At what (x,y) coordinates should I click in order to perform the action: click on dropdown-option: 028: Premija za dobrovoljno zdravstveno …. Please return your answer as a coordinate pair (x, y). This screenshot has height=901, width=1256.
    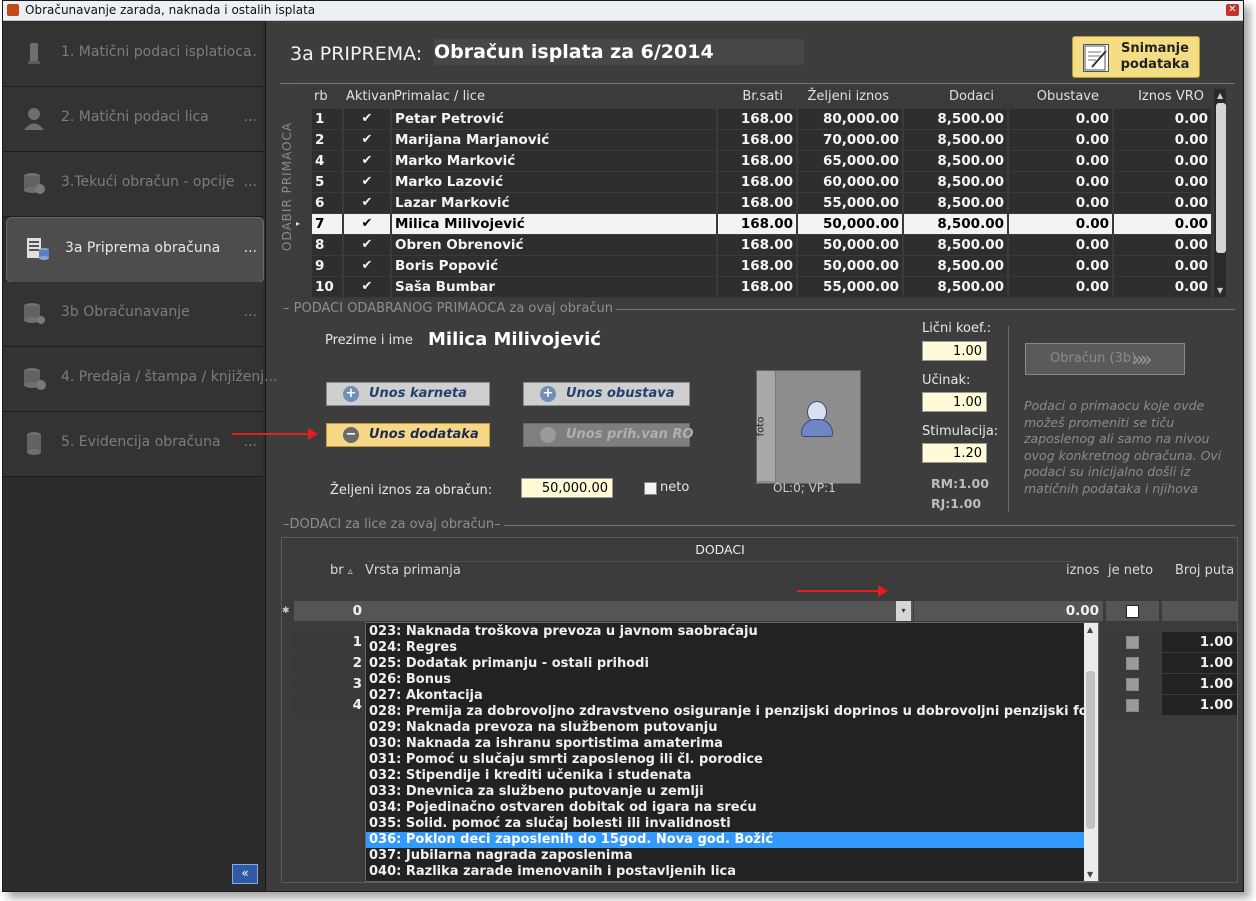
    Looking at the image, I should click on (732, 712).